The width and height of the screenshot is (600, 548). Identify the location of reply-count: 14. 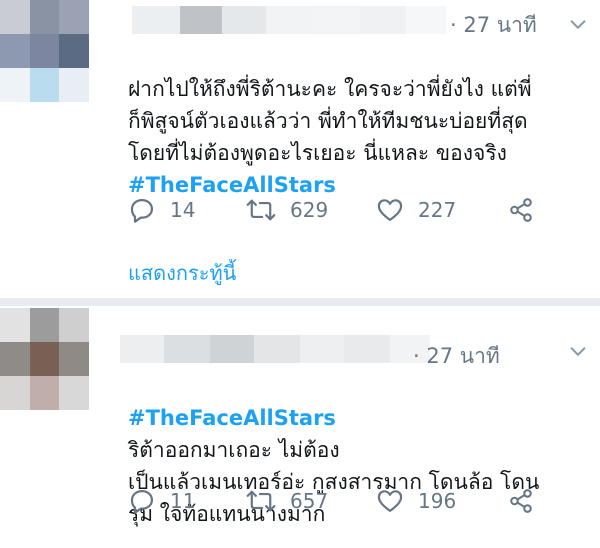
(183, 210).